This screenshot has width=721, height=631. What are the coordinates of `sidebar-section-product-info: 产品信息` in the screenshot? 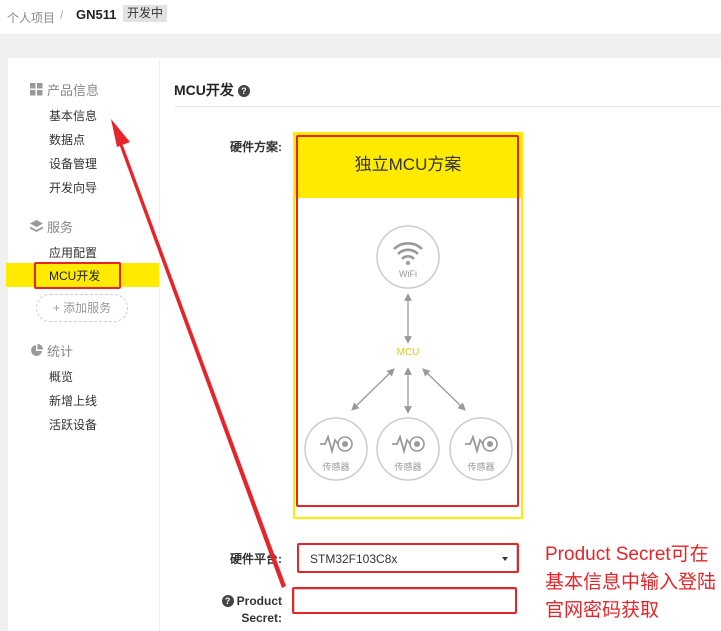 It's located at (64, 89).